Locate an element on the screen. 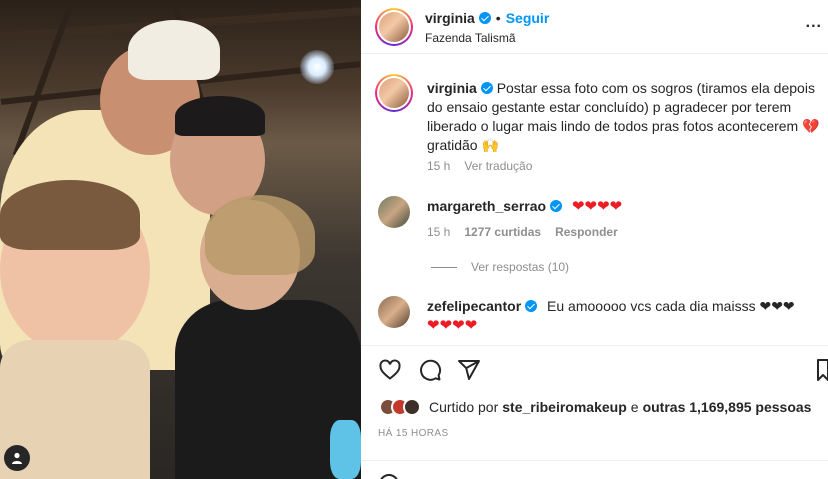 Image resolution: width=828 pixels, height=479 pixels. liker-avatar is located at coordinates (412, 407).